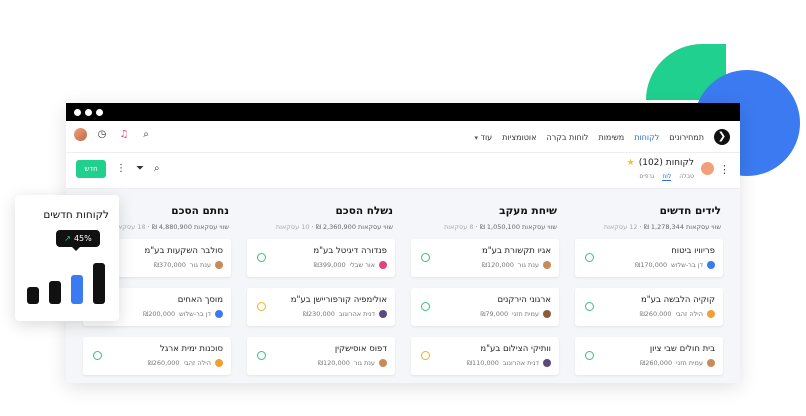 Image resolution: width=806 pixels, height=416 pixels. What do you see at coordinates (687, 265) in the screenshot?
I see `deal-owner: דן בר-שלוש` at bounding box center [687, 265].